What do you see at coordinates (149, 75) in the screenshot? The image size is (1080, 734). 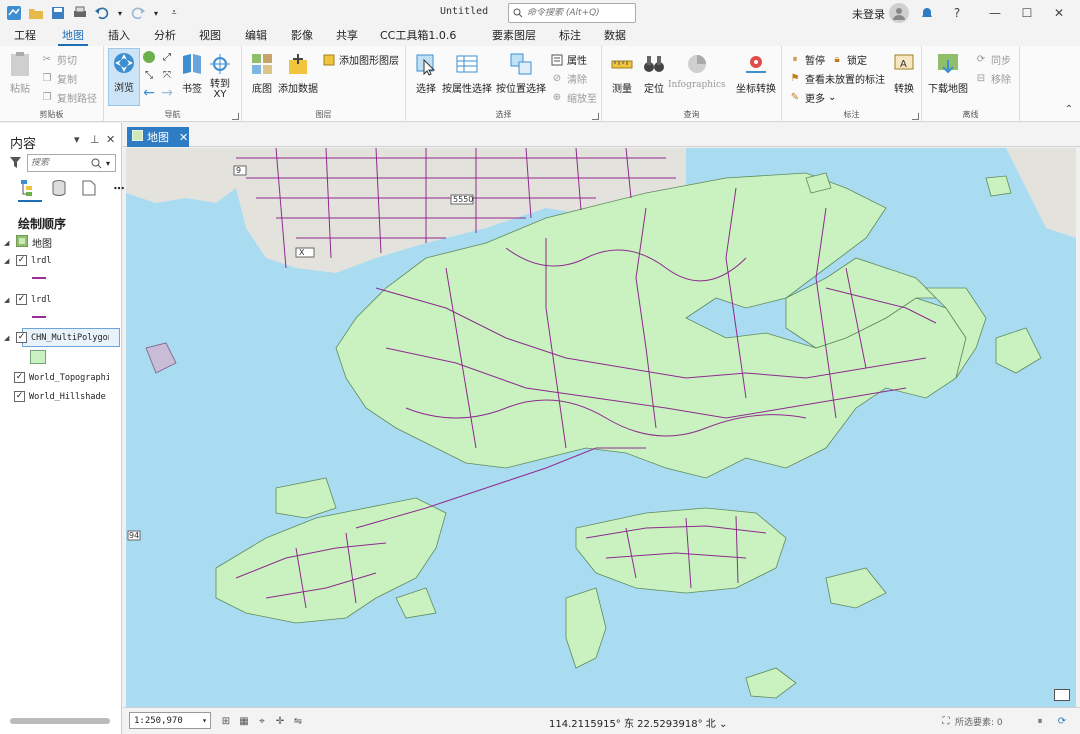 I see `fixed-zoom-out-button: ⤡` at bounding box center [149, 75].